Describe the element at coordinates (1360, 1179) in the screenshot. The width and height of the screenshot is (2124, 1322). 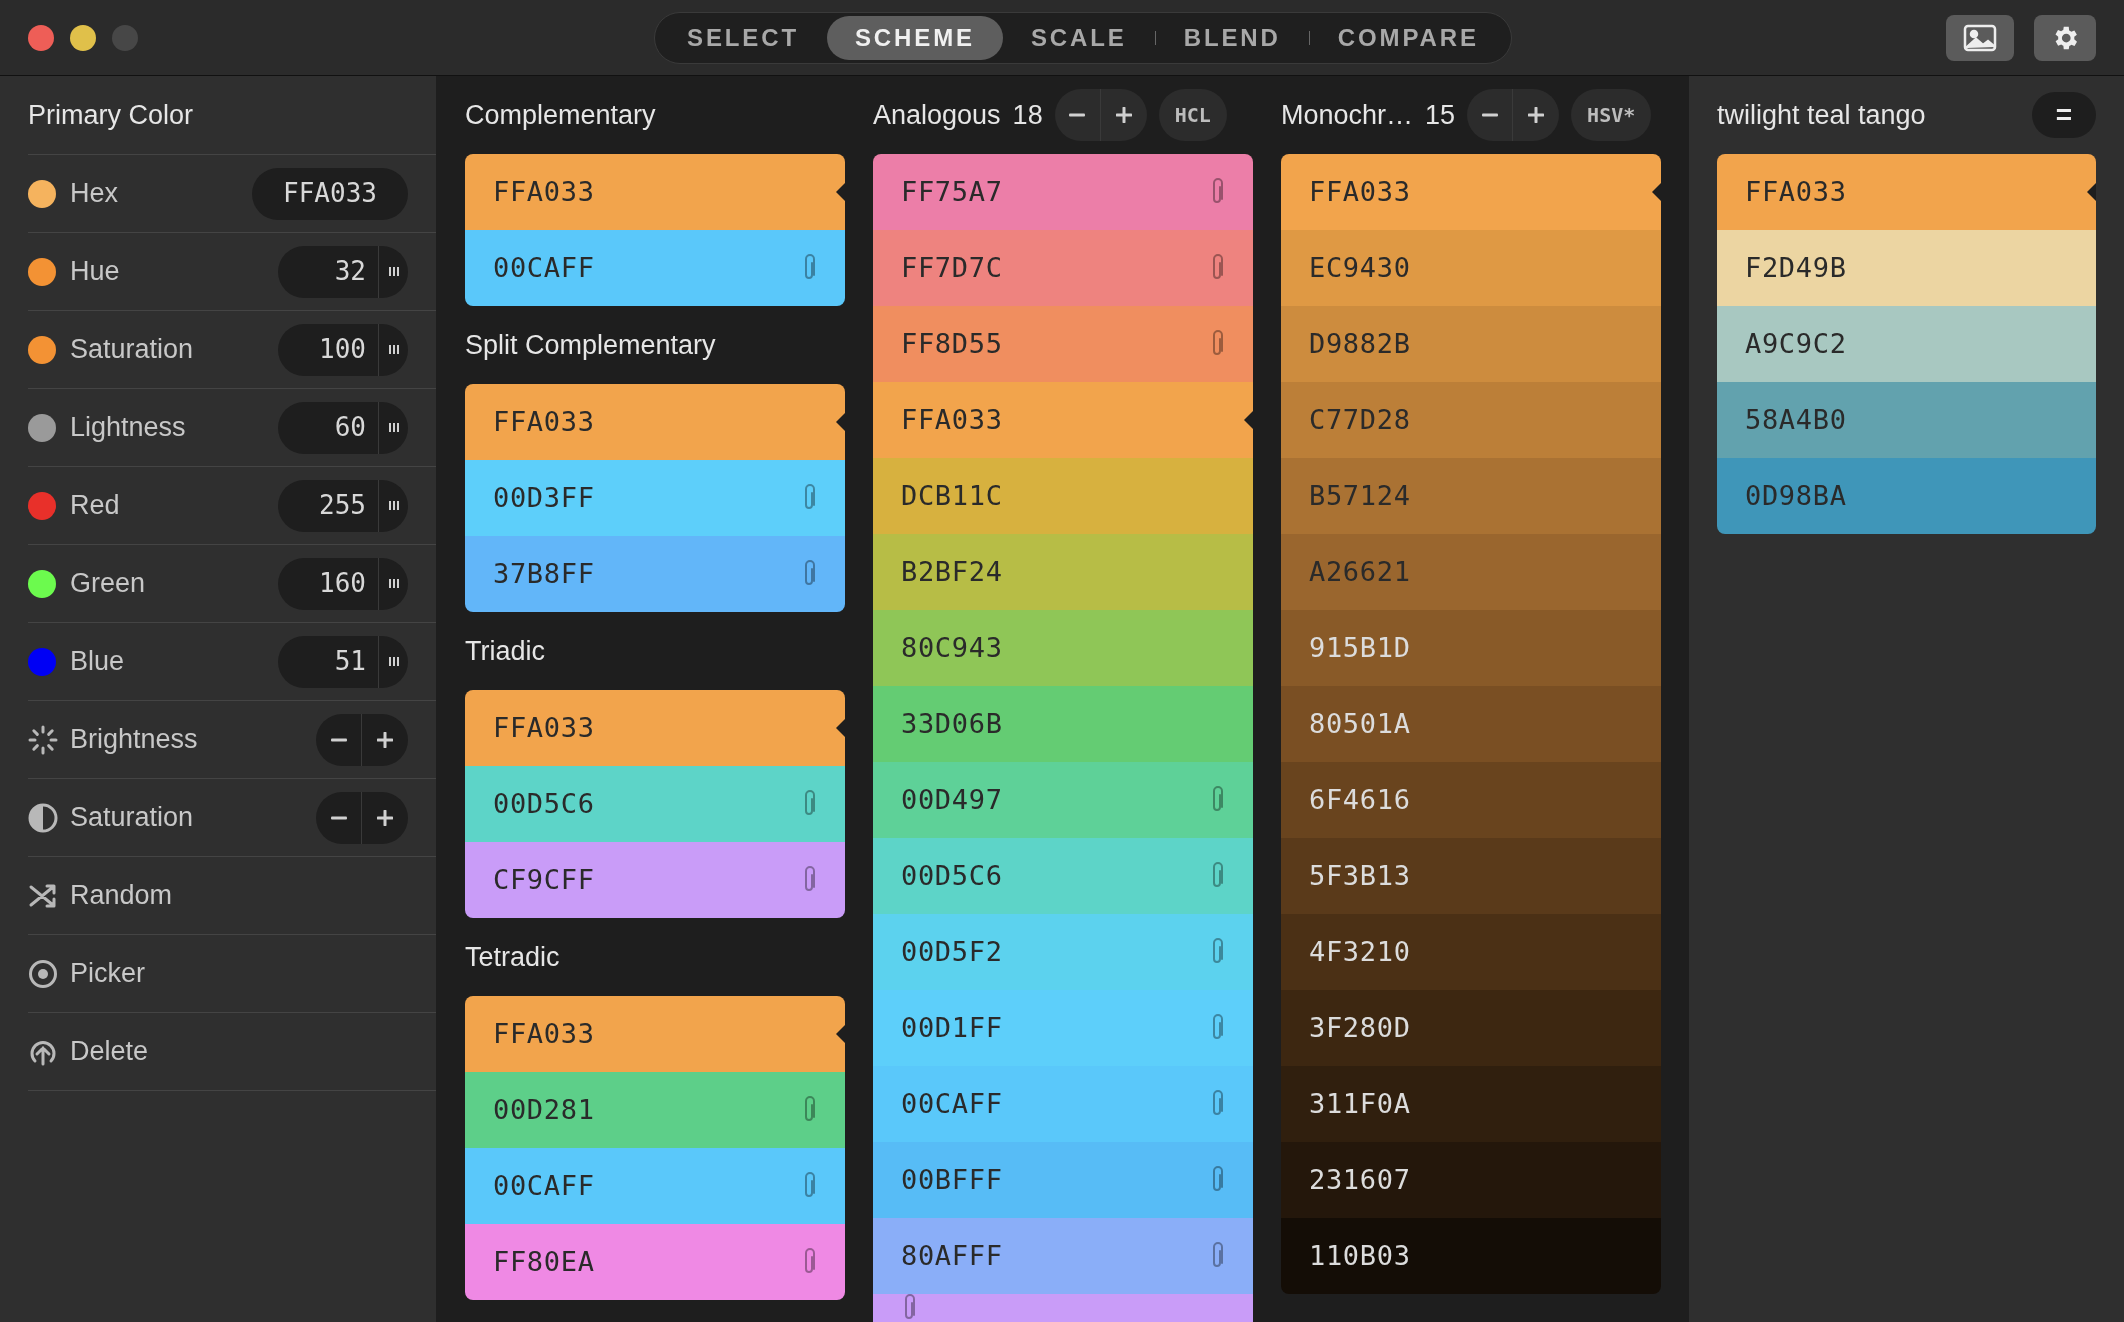
I see `hex-code: 231607` at that location.